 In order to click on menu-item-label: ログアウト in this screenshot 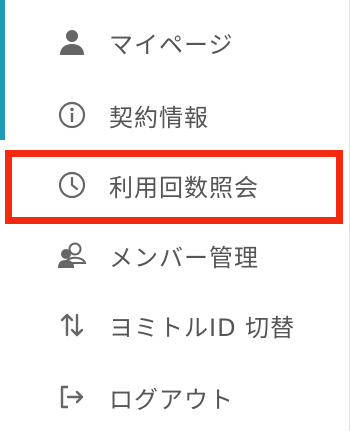, I will do `click(171, 399)`.